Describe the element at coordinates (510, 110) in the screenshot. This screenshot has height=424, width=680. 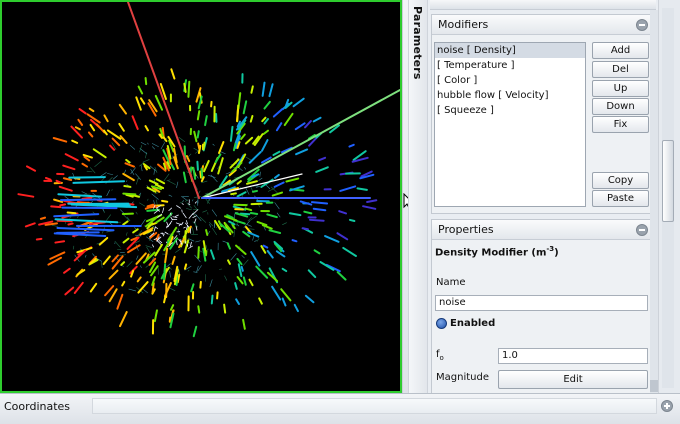
I see `modifier-list-item: [ Squeeze ]` at that location.